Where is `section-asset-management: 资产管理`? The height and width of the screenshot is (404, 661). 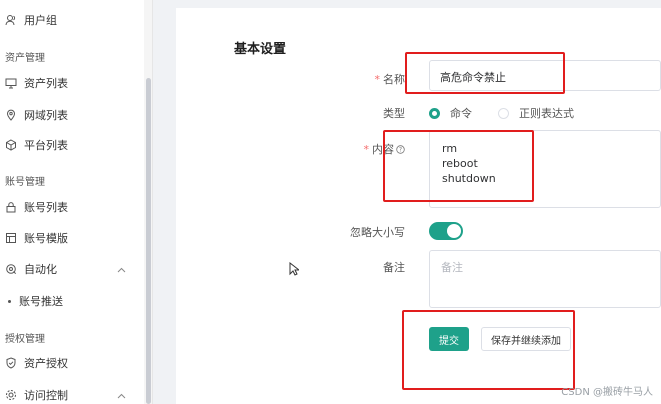 section-asset-management: 资产管理 is located at coordinates (25, 58).